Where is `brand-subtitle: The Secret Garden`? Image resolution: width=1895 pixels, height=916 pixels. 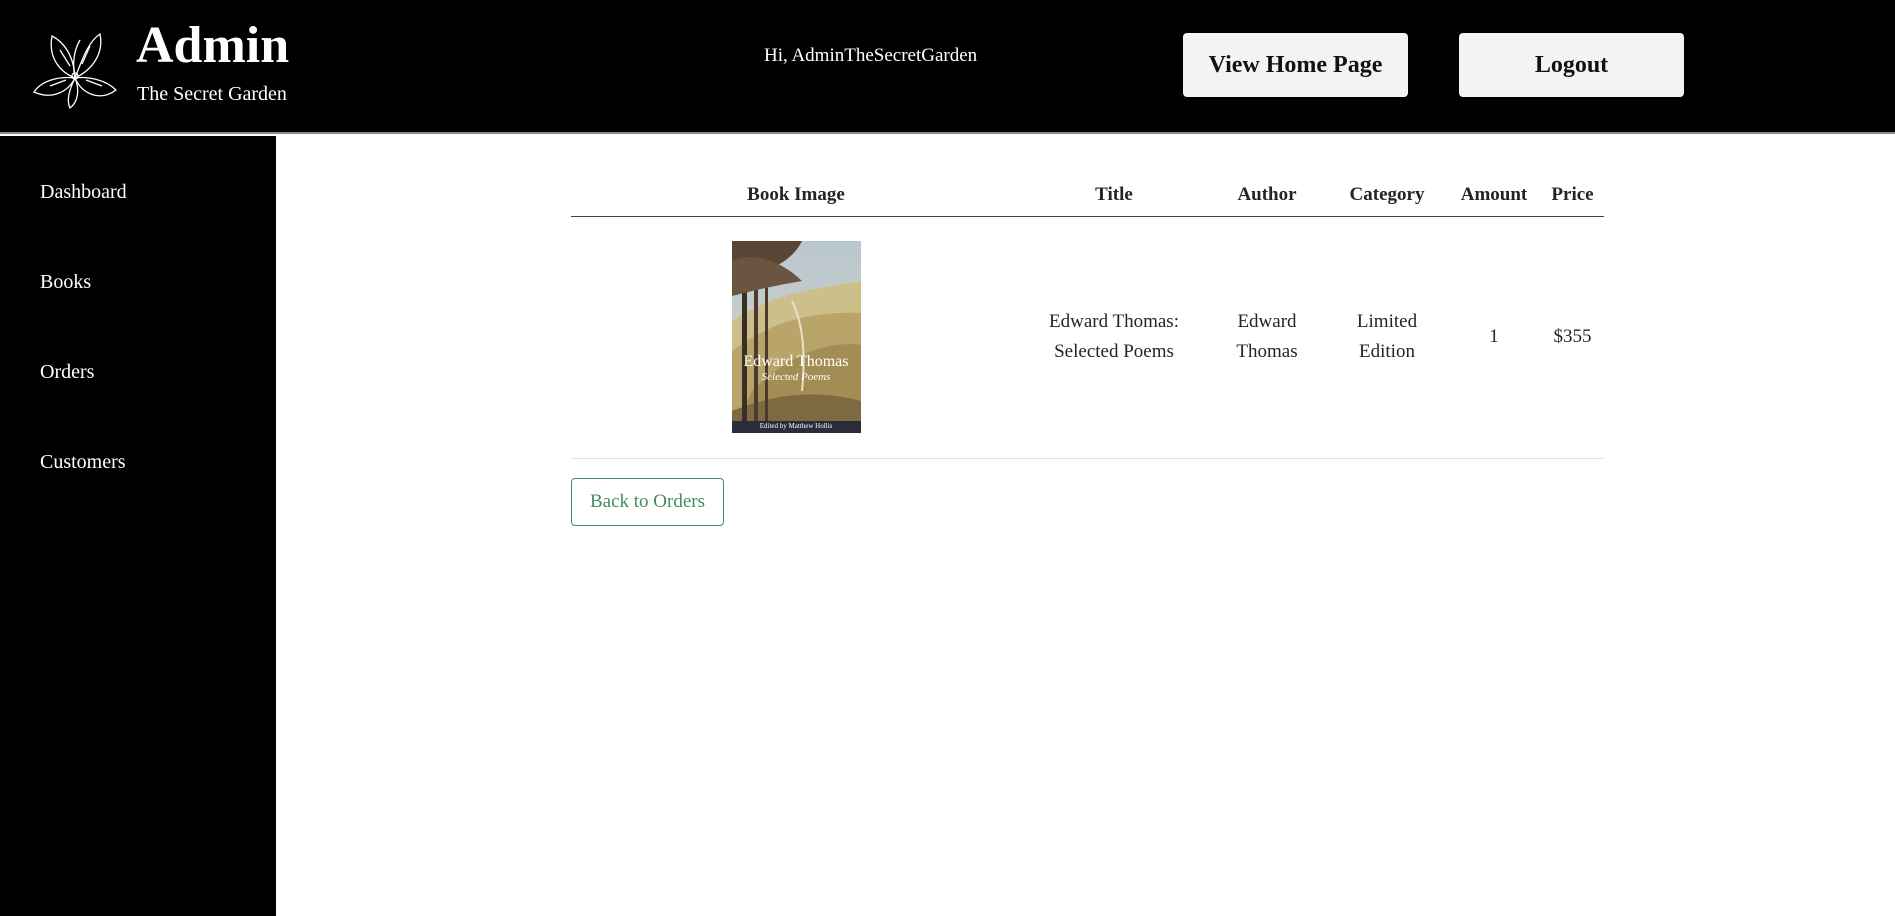
brand-subtitle: The Secret Garden is located at coordinates (212, 94).